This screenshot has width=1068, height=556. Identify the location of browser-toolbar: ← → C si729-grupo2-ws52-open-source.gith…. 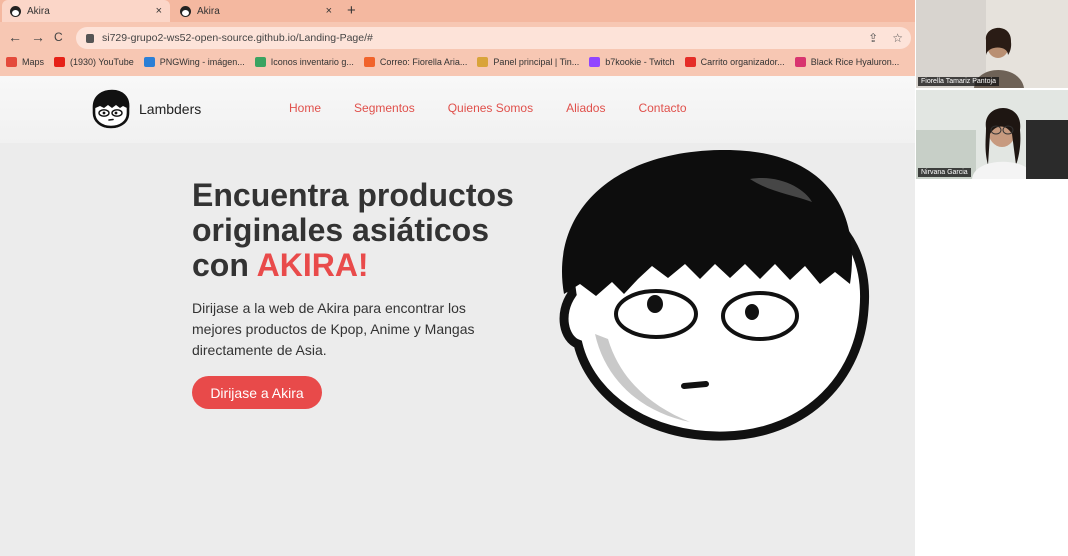
(457, 38).